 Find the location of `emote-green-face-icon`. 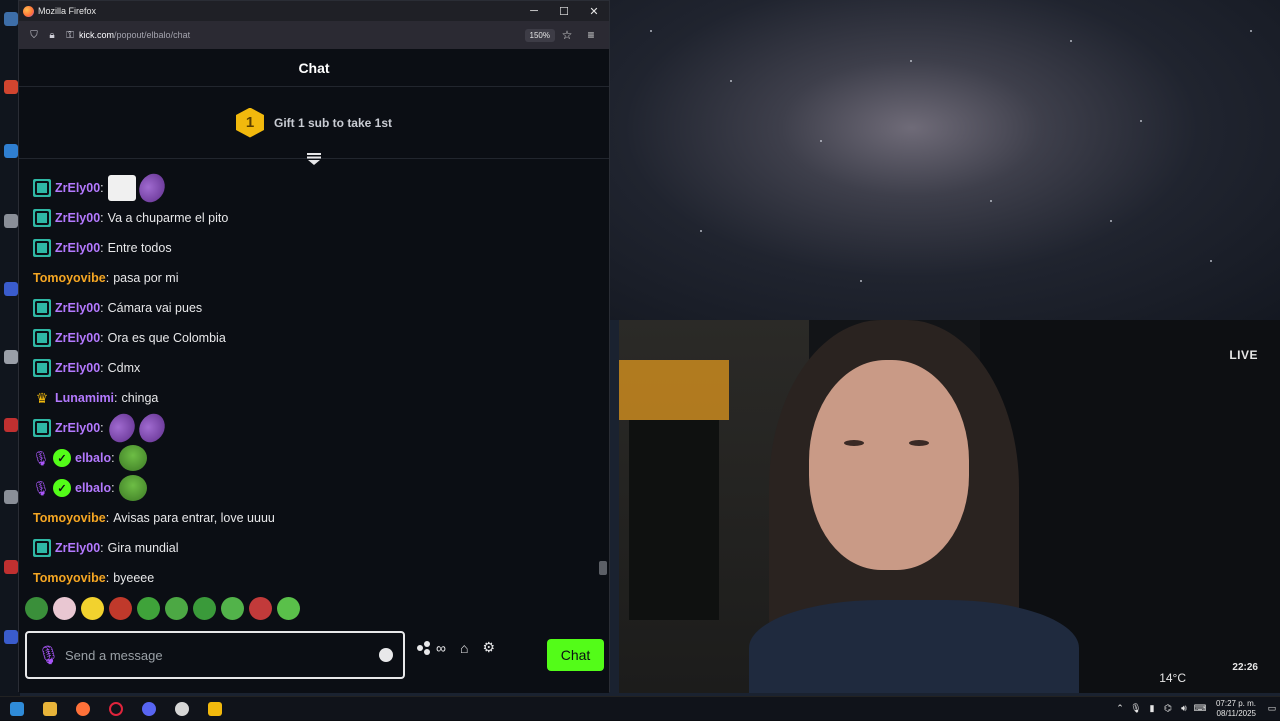

emote-green-face-icon is located at coordinates (148, 608).